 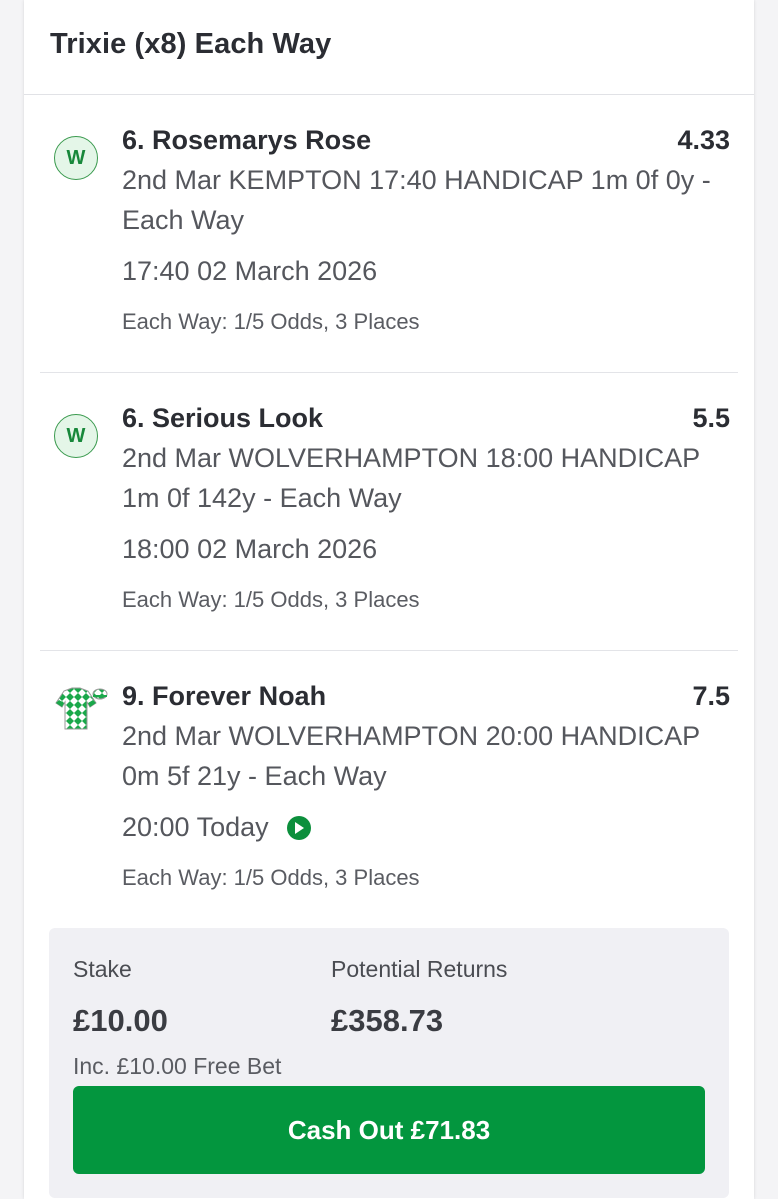 What do you see at coordinates (711, 418) in the screenshot?
I see `odds: 5.5` at bounding box center [711, 418].